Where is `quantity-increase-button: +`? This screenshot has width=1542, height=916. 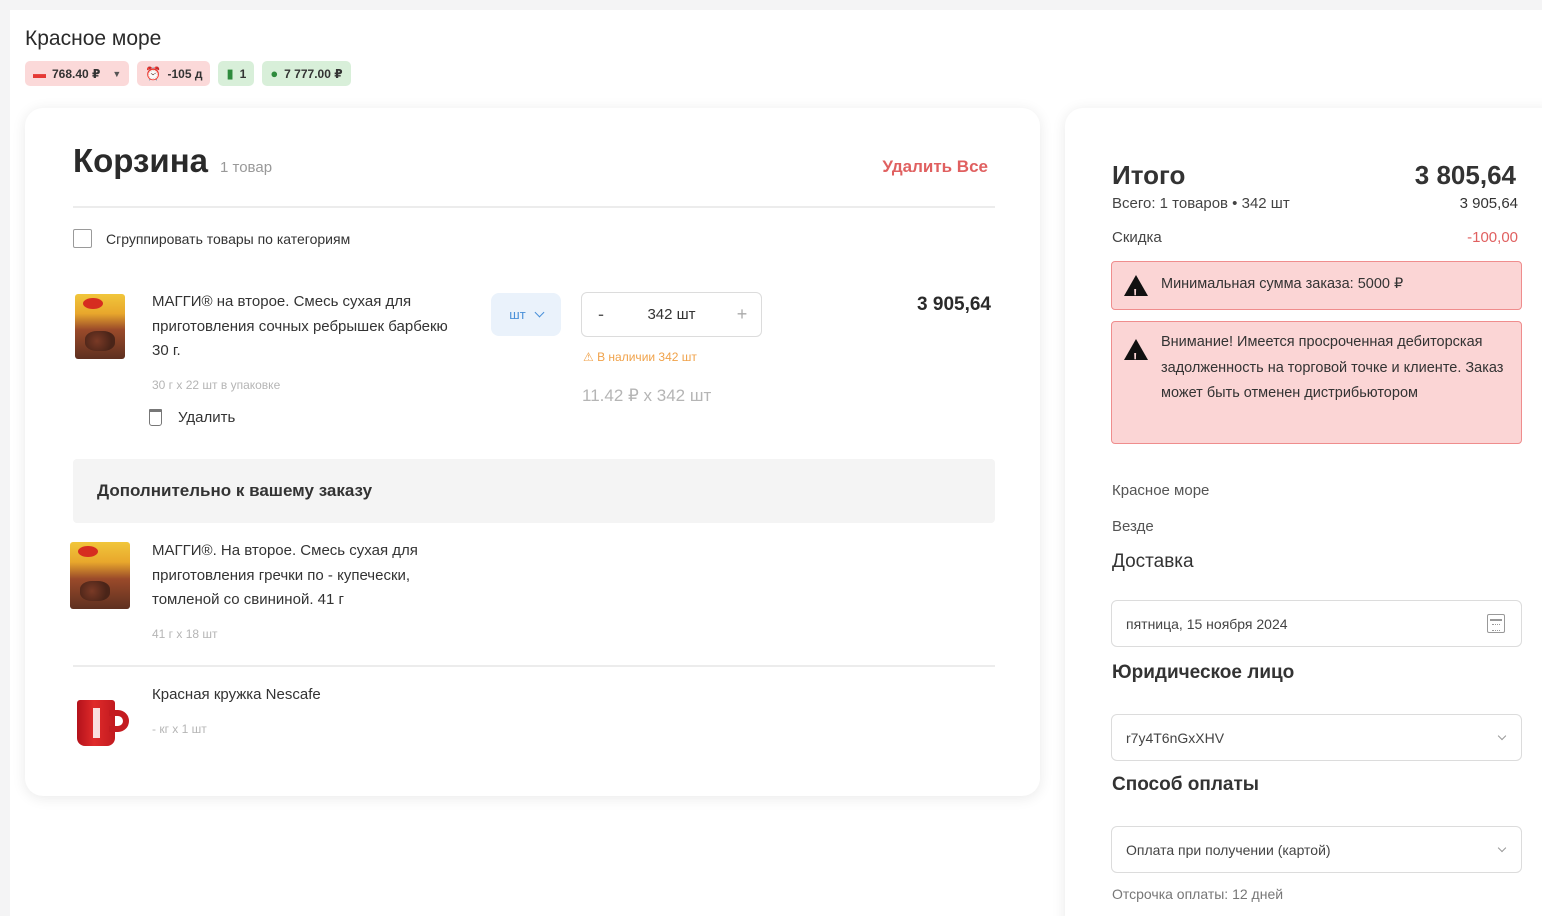
quantity-increase-button: + is located at coordinates (742, 314).